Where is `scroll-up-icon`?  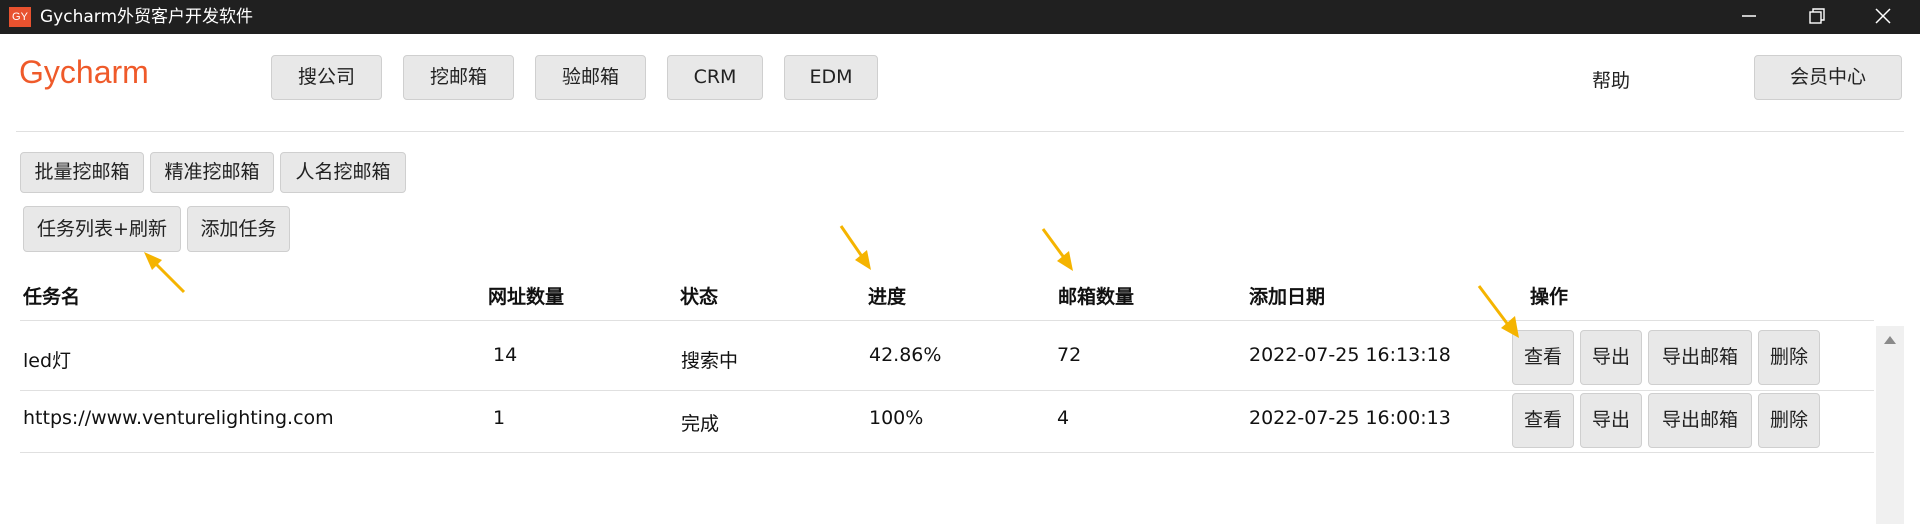
scroll-up-icon is located at coordinates (1890, 340).